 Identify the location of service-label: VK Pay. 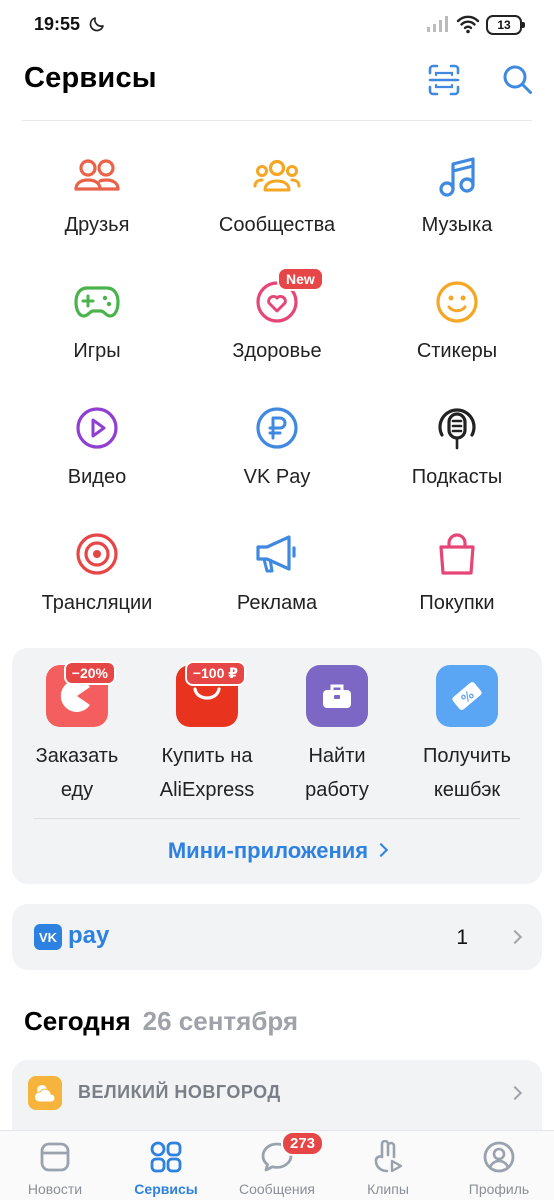
(277, 477).